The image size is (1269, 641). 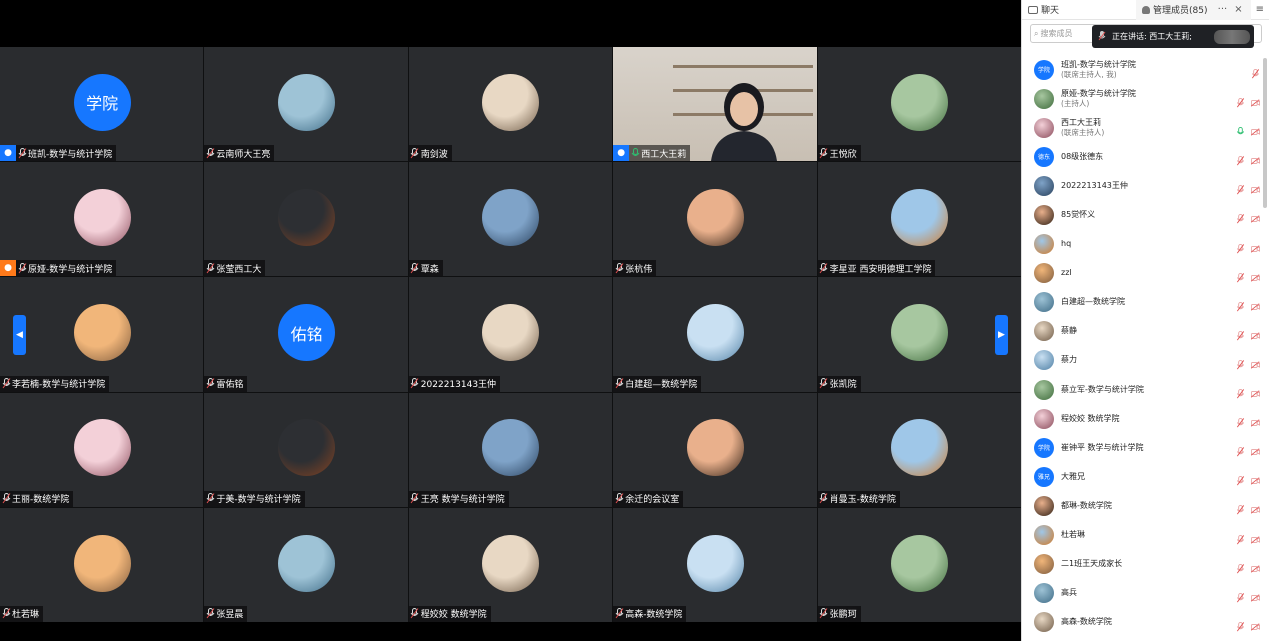 What do you see at coordinates (1238, 9) in the screenshot?
I see `close-panel-button: ×` at bounding box center [1238, 9].